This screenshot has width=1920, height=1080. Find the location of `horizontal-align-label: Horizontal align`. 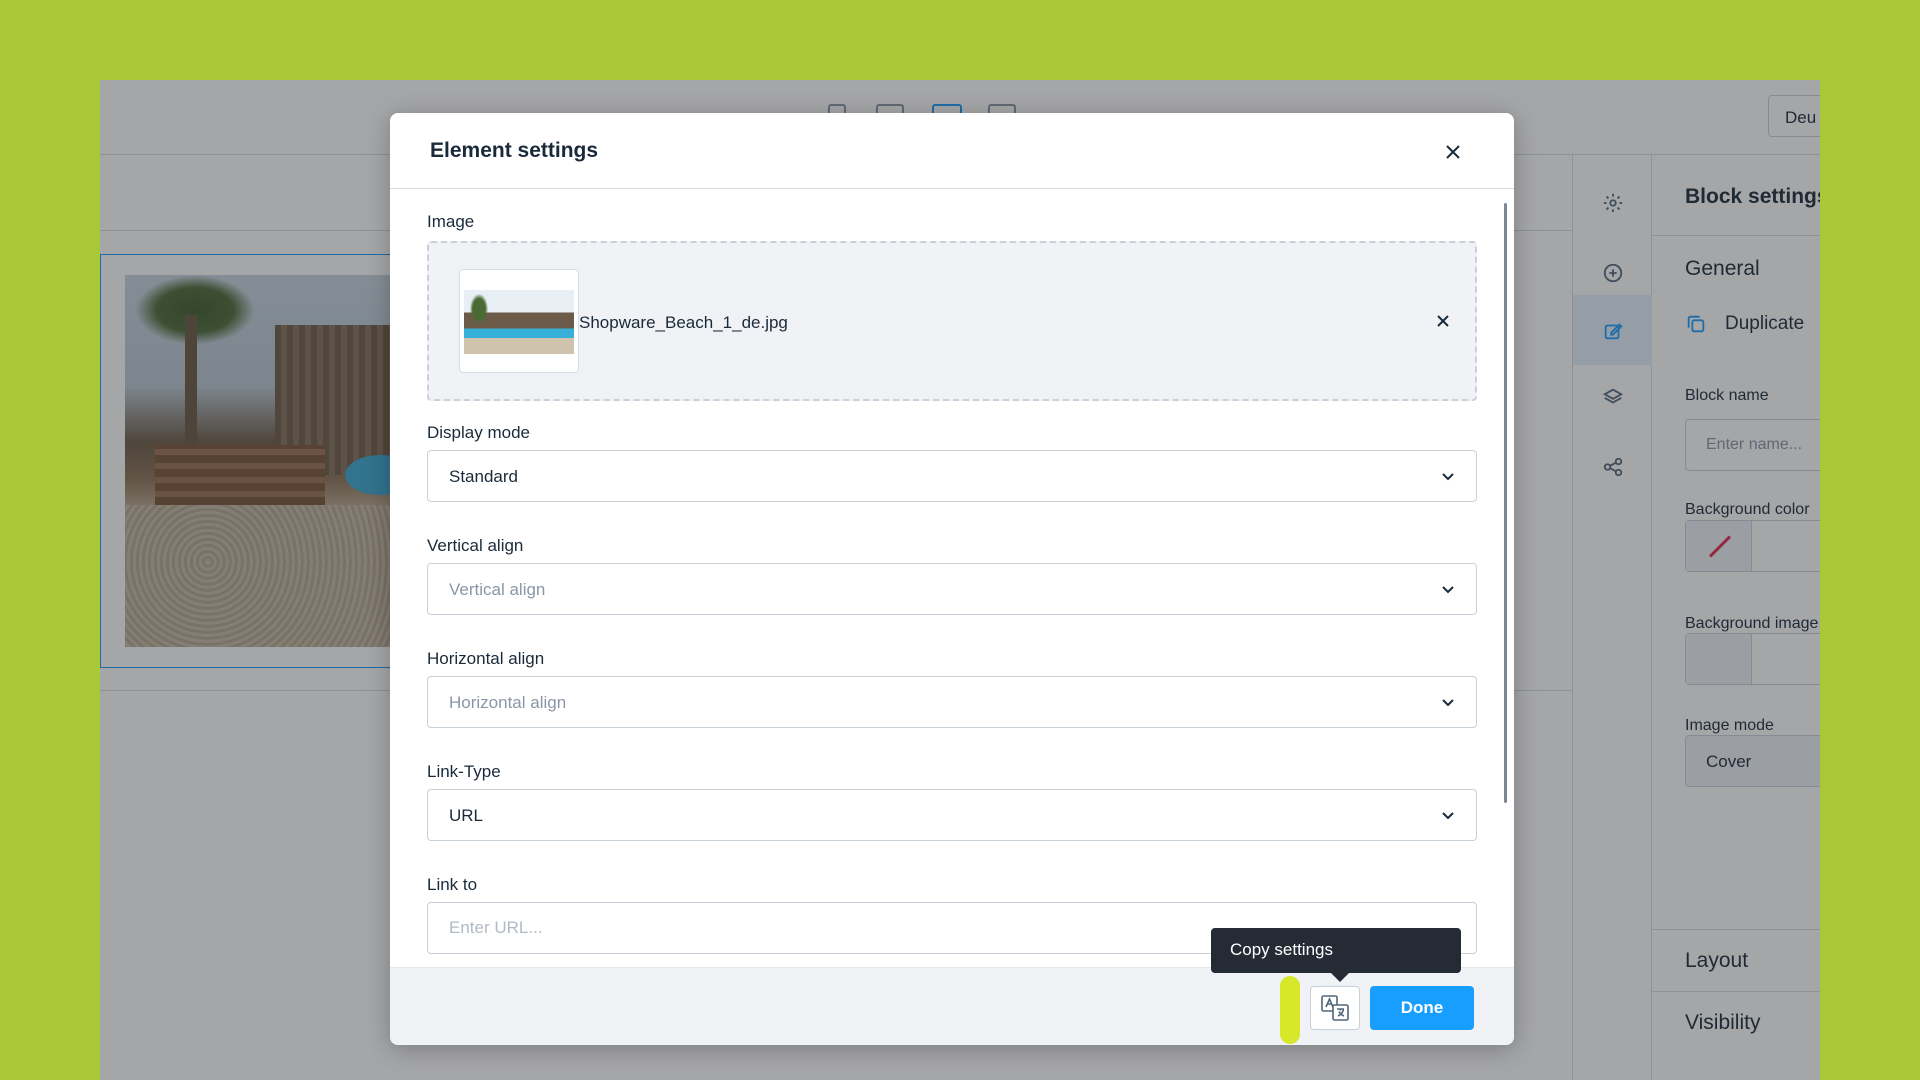

horizontal-align-label: Horizontal align is located at coordinates (486, 658).